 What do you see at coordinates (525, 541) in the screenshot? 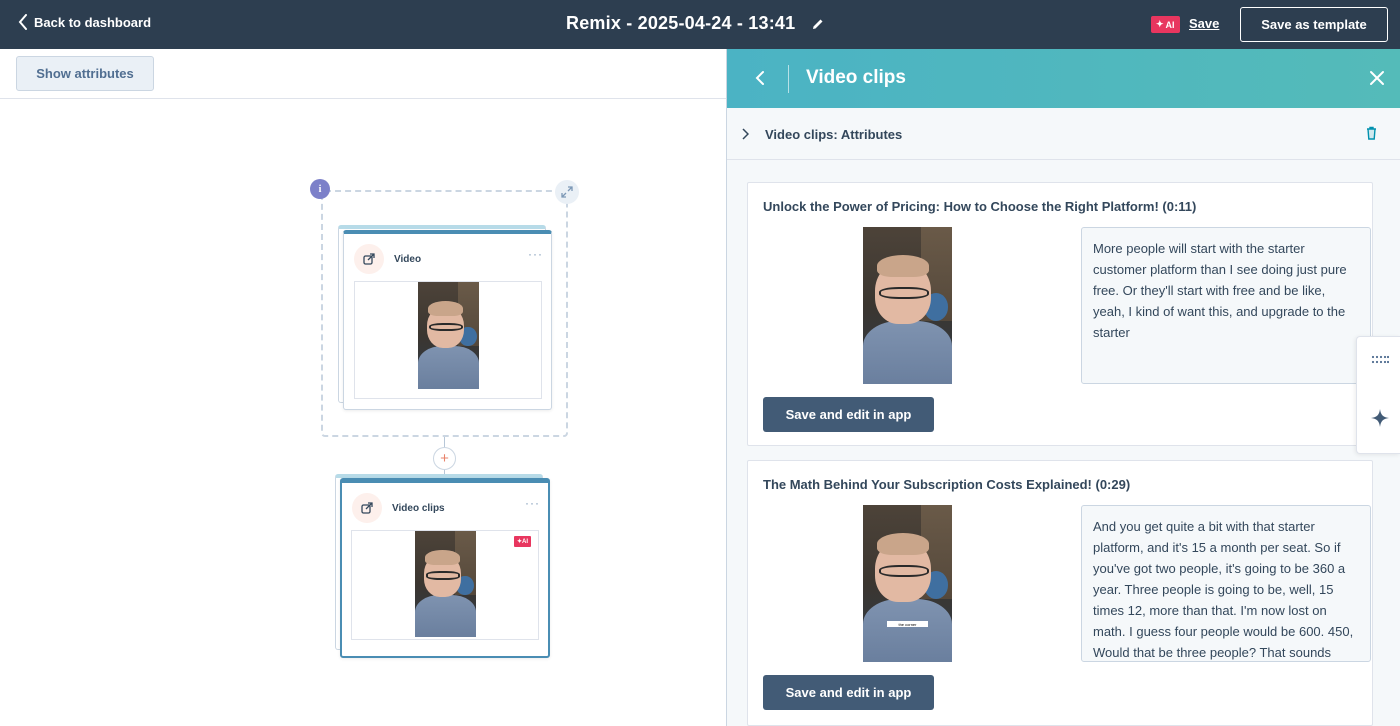
I see `ai-badge-small-label: AI` at bounding box center [525, 541].